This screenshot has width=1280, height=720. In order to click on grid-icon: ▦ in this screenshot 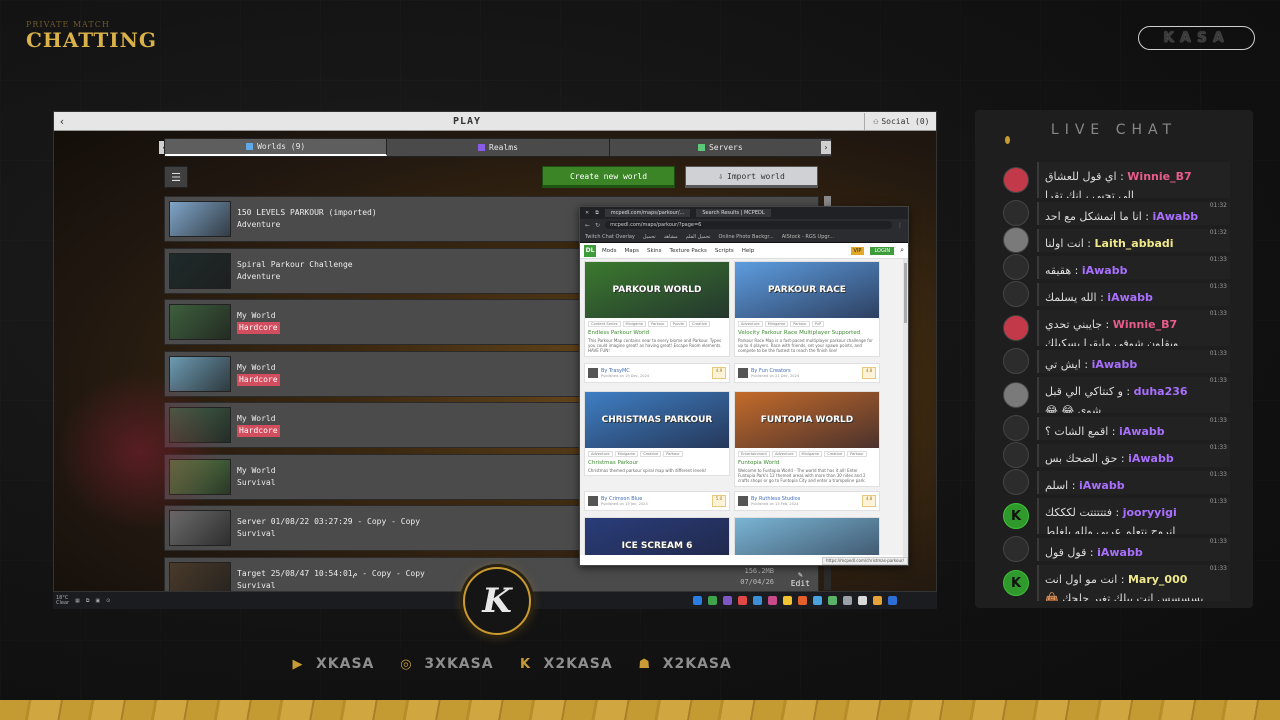, I will do `click(77, 601)`.